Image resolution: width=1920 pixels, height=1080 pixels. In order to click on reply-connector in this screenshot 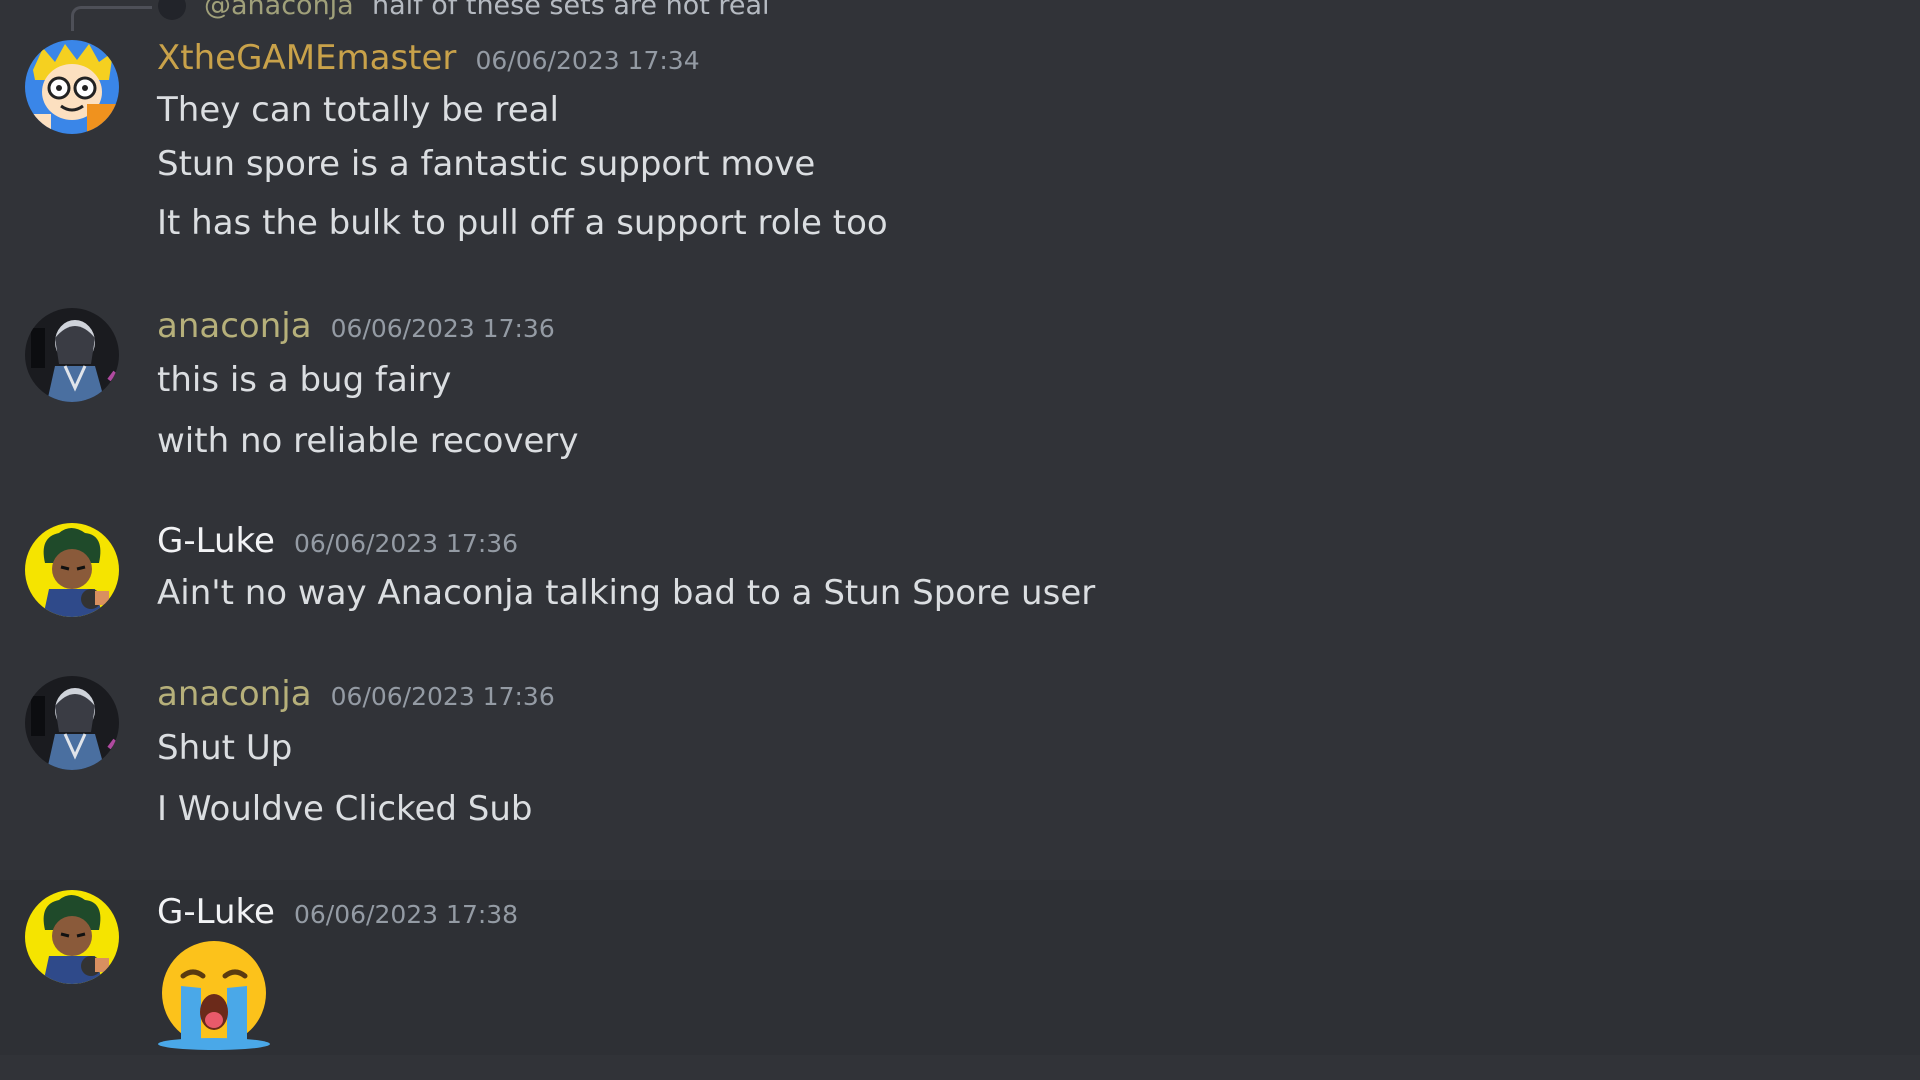, I will do `click(111, 18)`.